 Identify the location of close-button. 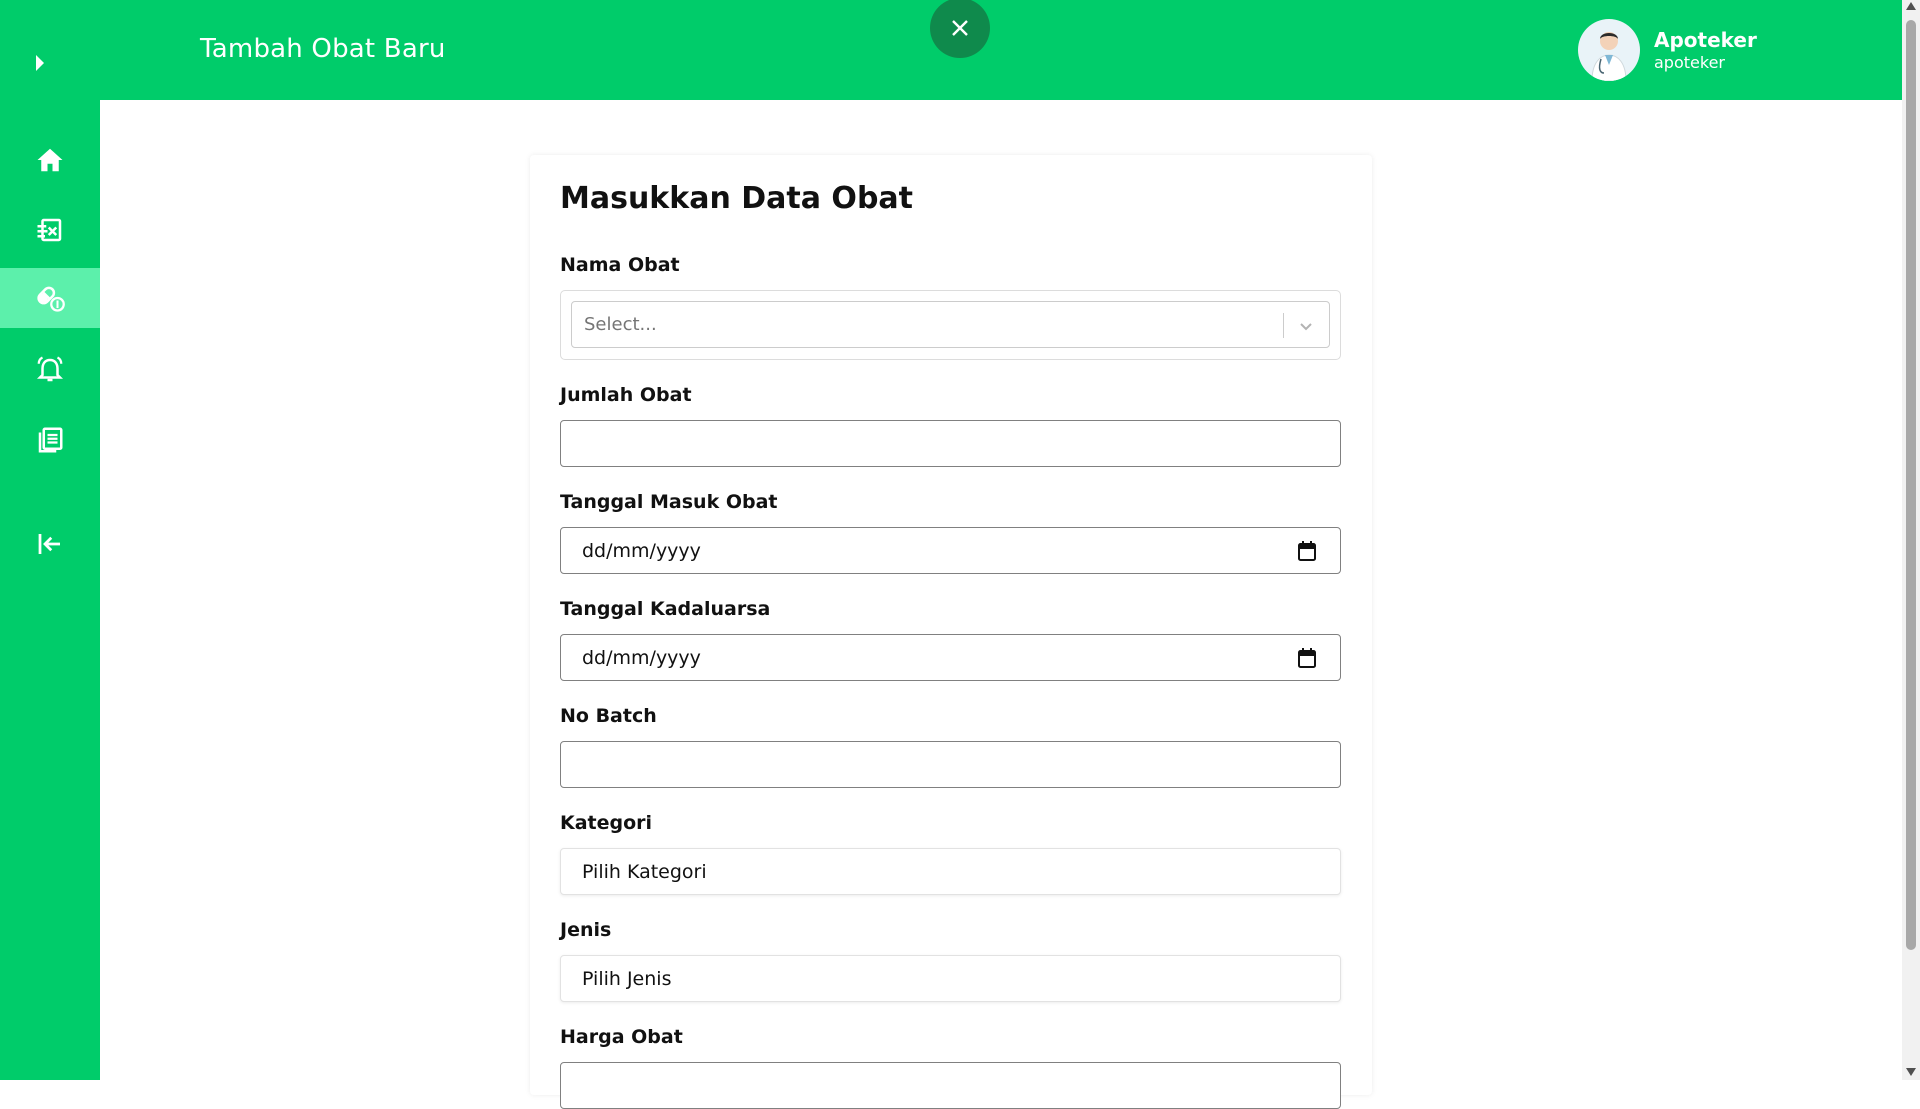
(960, 29).